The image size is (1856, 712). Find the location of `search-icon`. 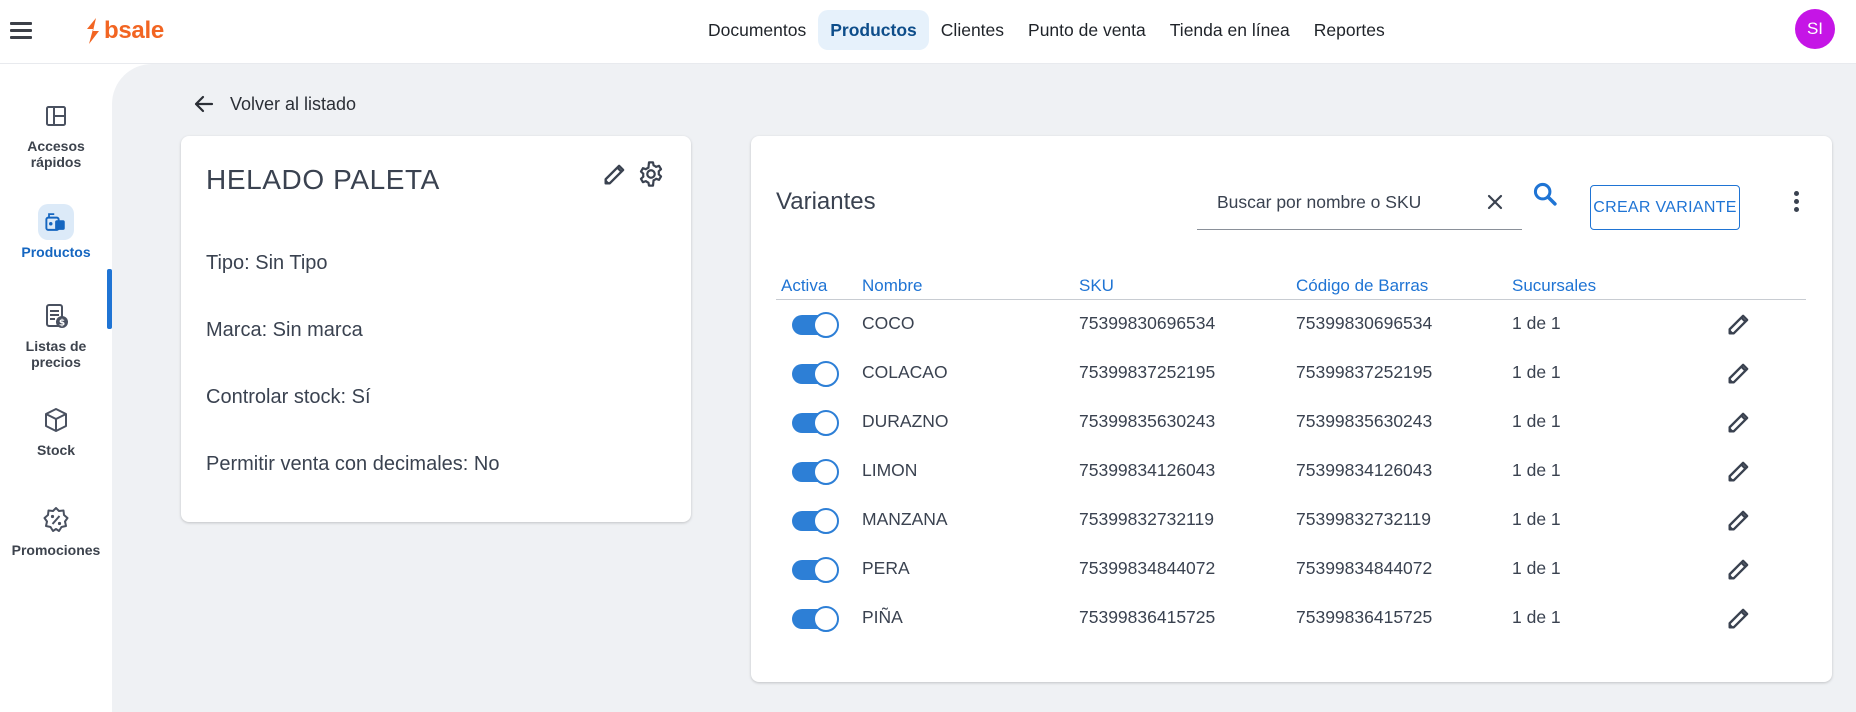

search-icon is located at coordinates (1545, 194).